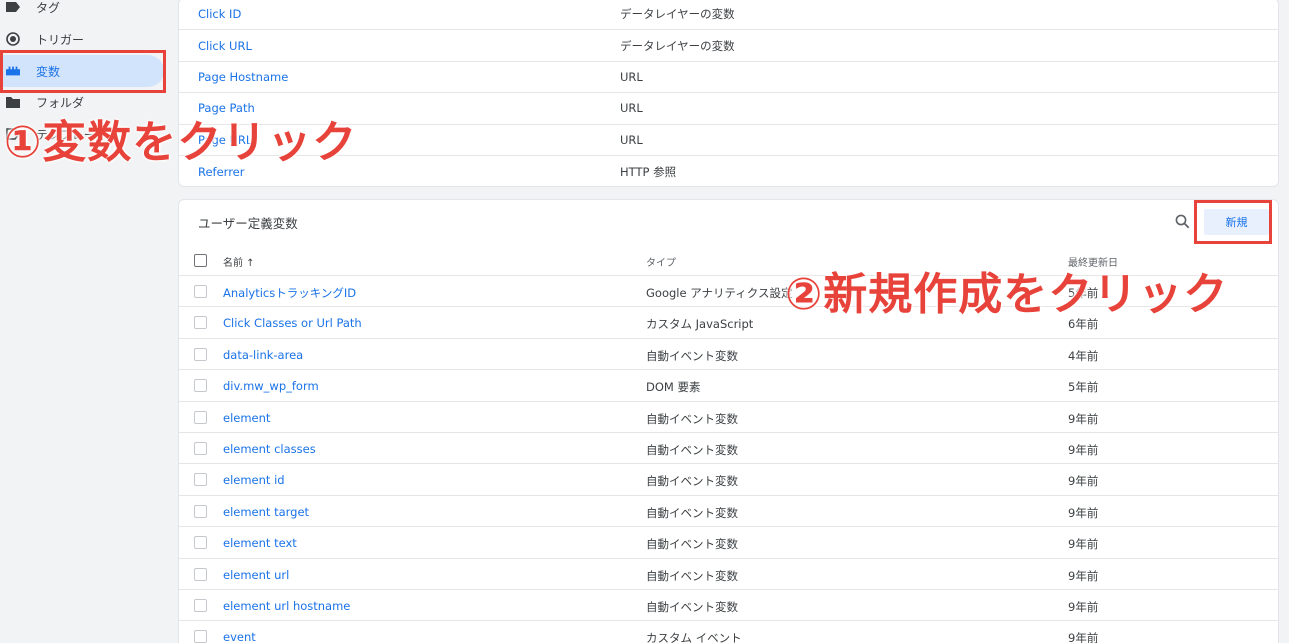 The image size is (1289, 643). I want to click on sidebar-item-tags: タグ, so click(82, 11).